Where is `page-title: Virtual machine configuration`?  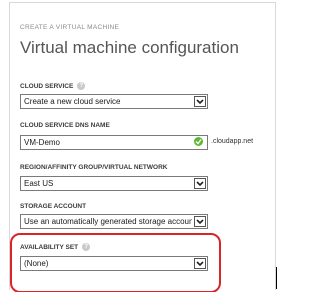 page-title: Virtual machine configuration is located at coordinates (129, 47).